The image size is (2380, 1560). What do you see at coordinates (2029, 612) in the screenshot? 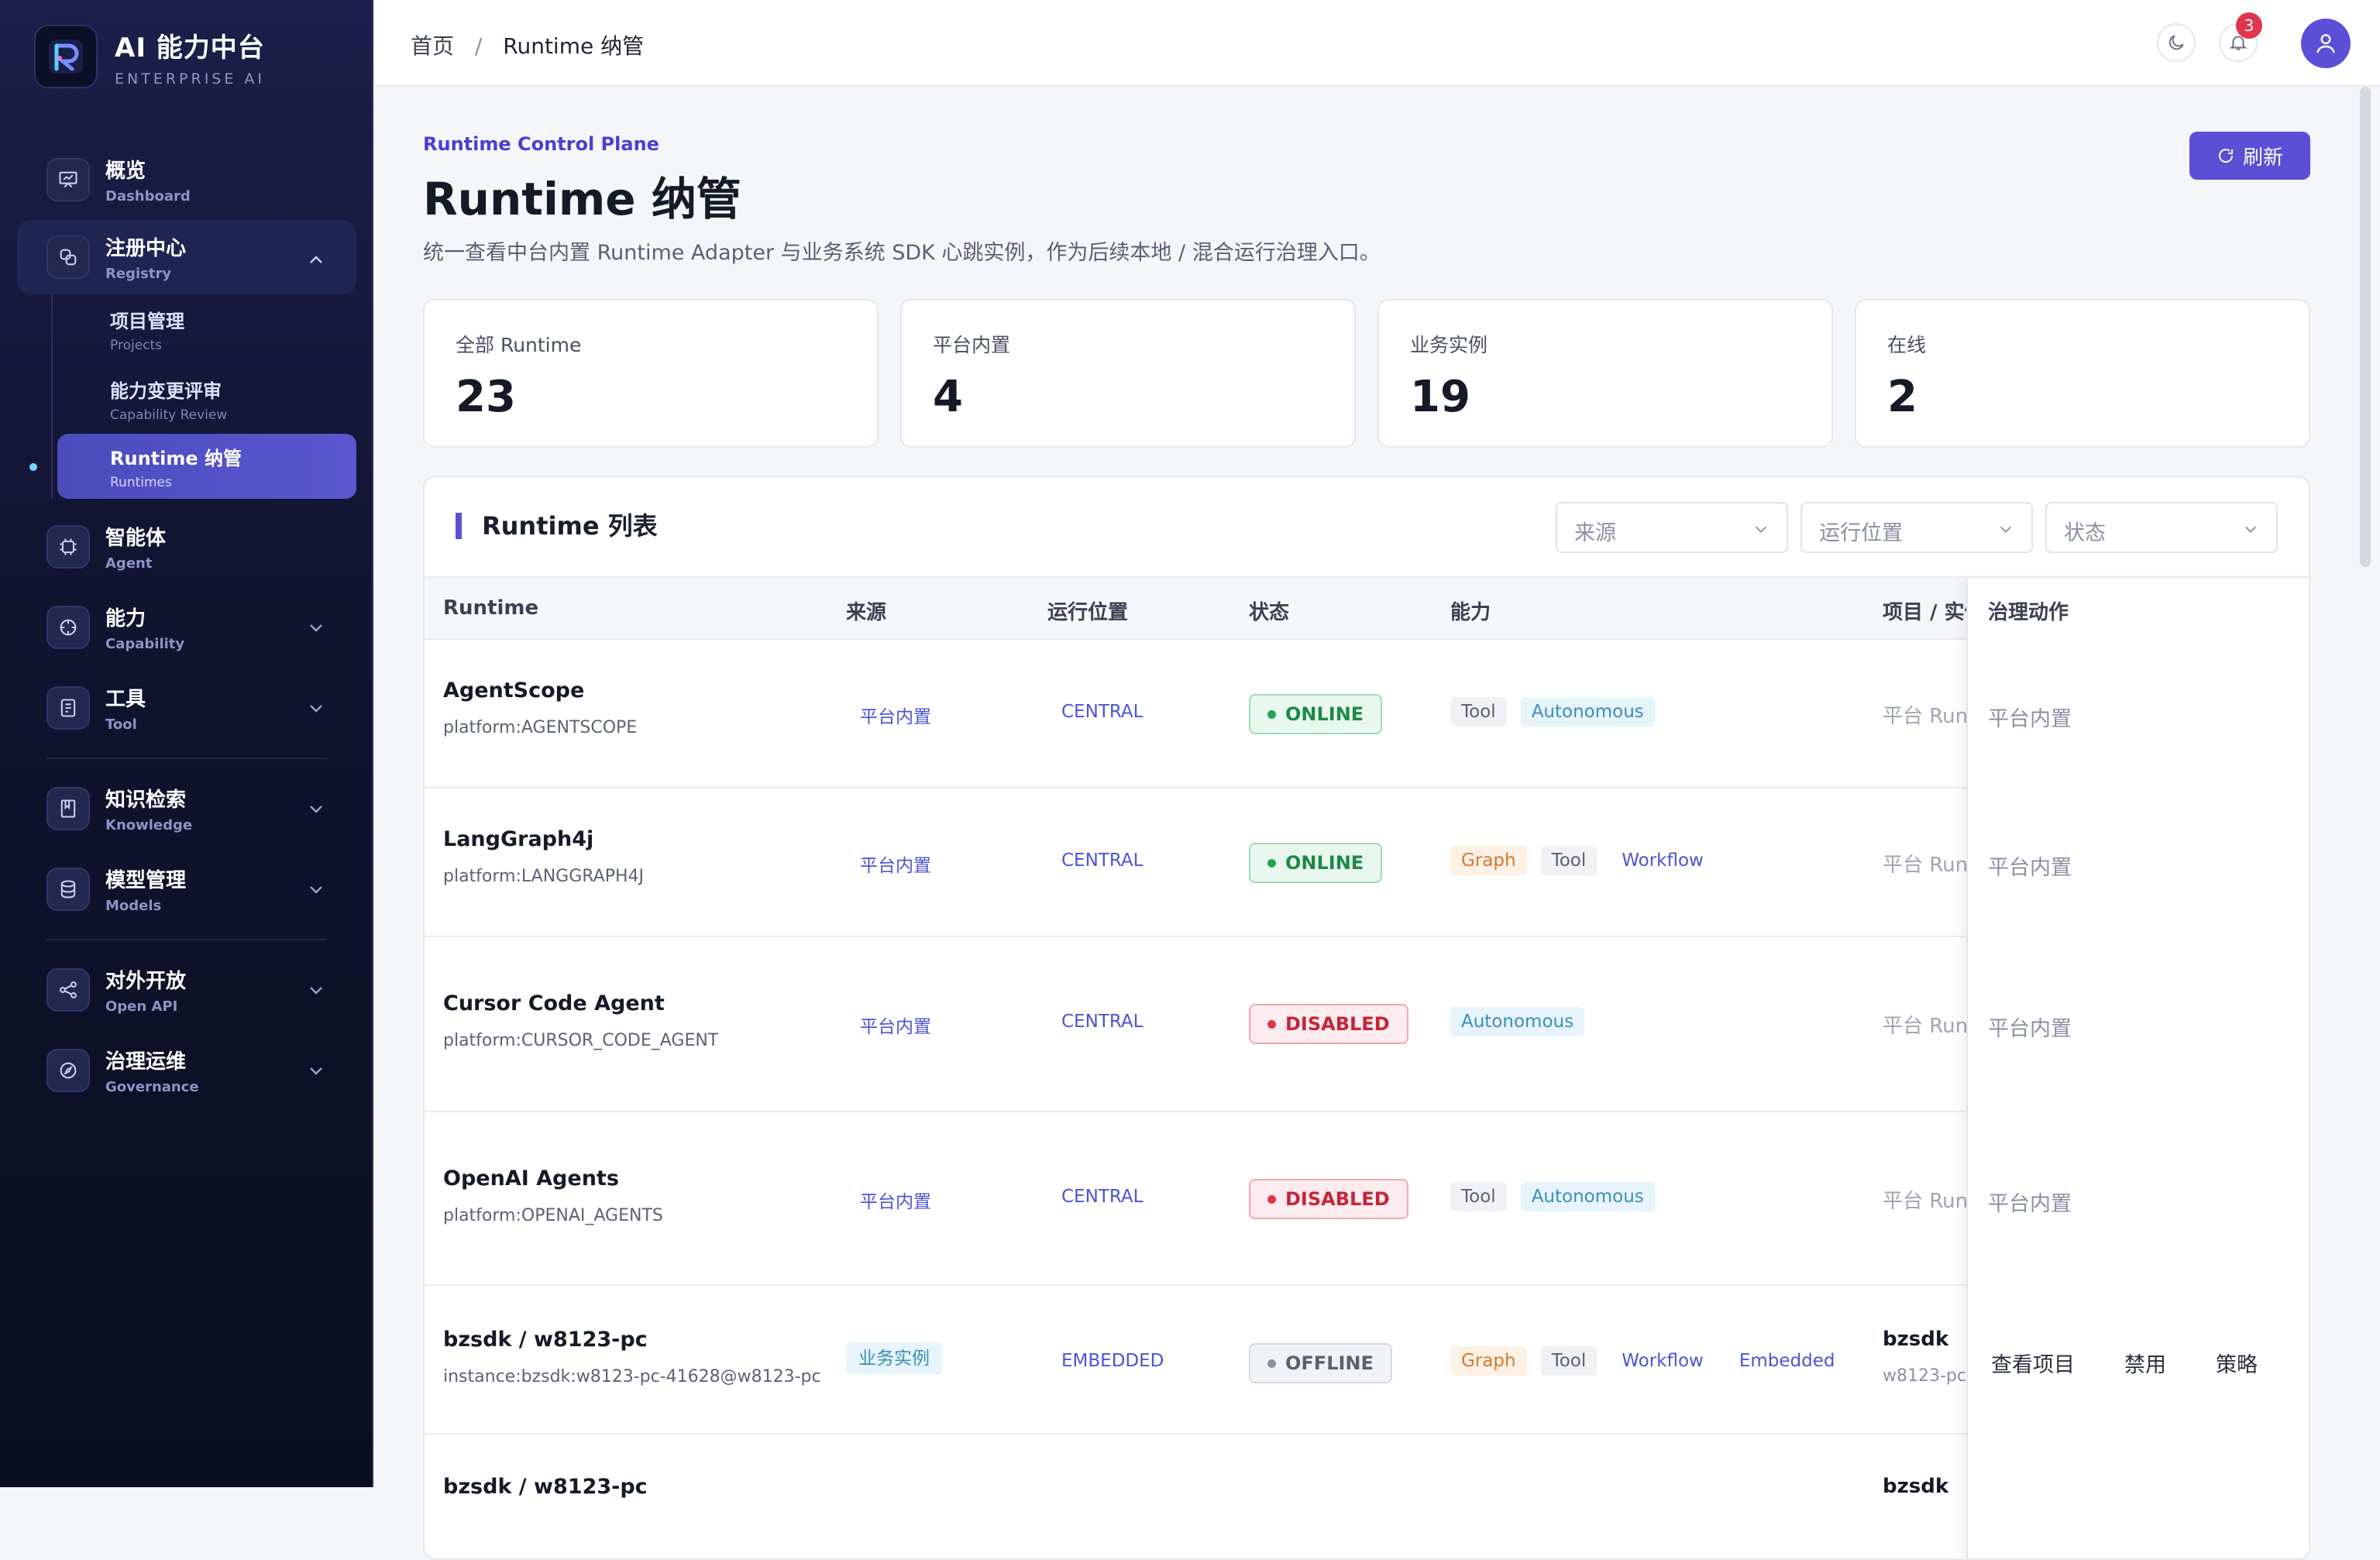
I see `col-header-actions: 治理动作` at bounding box center [2029, 612].